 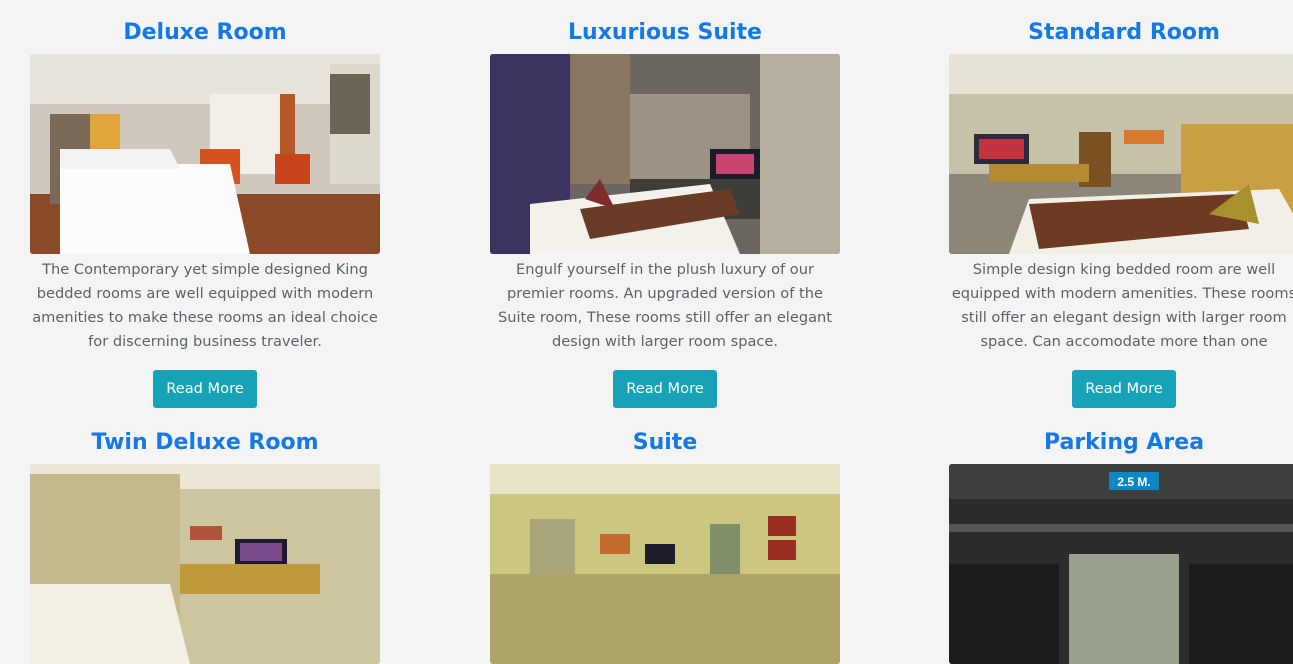 I want to click on room-title: Suite, so click(x=665, y=443).